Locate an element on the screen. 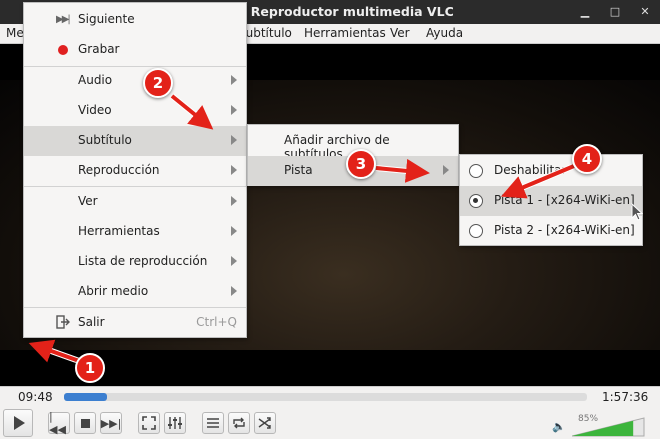 This screenshot has height=439, width=660. track-item-deshabilitar: Deshabilitar is located at coordinates (551, 171).